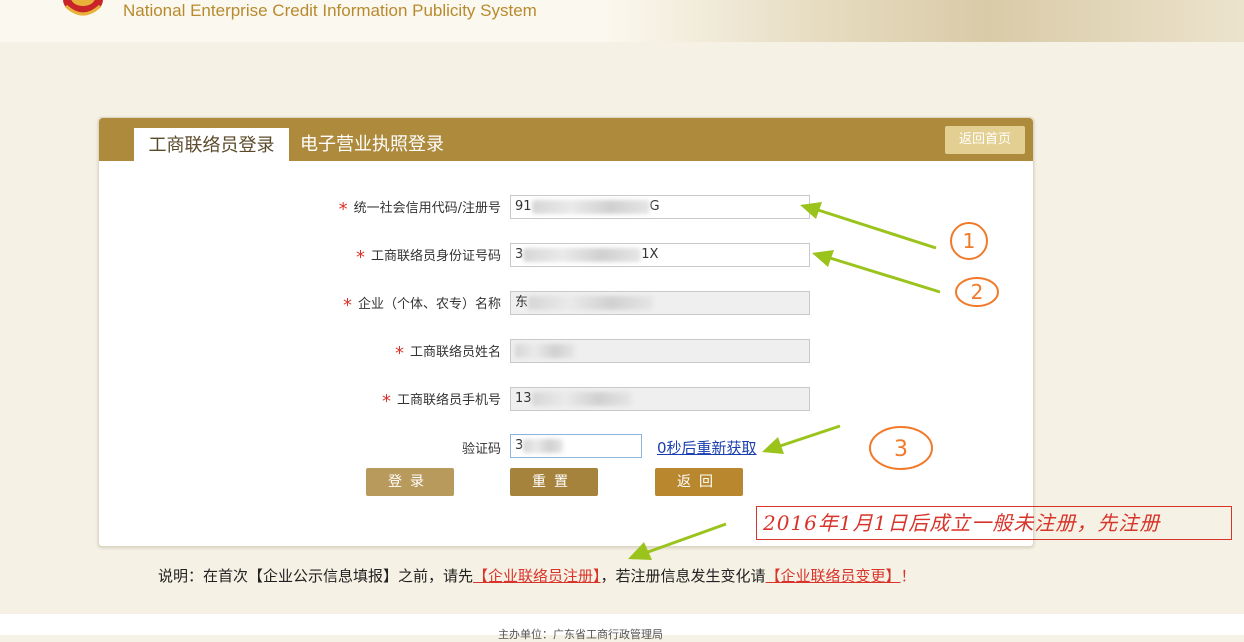  Describe the element at coordinates (801, 439) in the screenshot. I see `arrow-to-resend` at that location.